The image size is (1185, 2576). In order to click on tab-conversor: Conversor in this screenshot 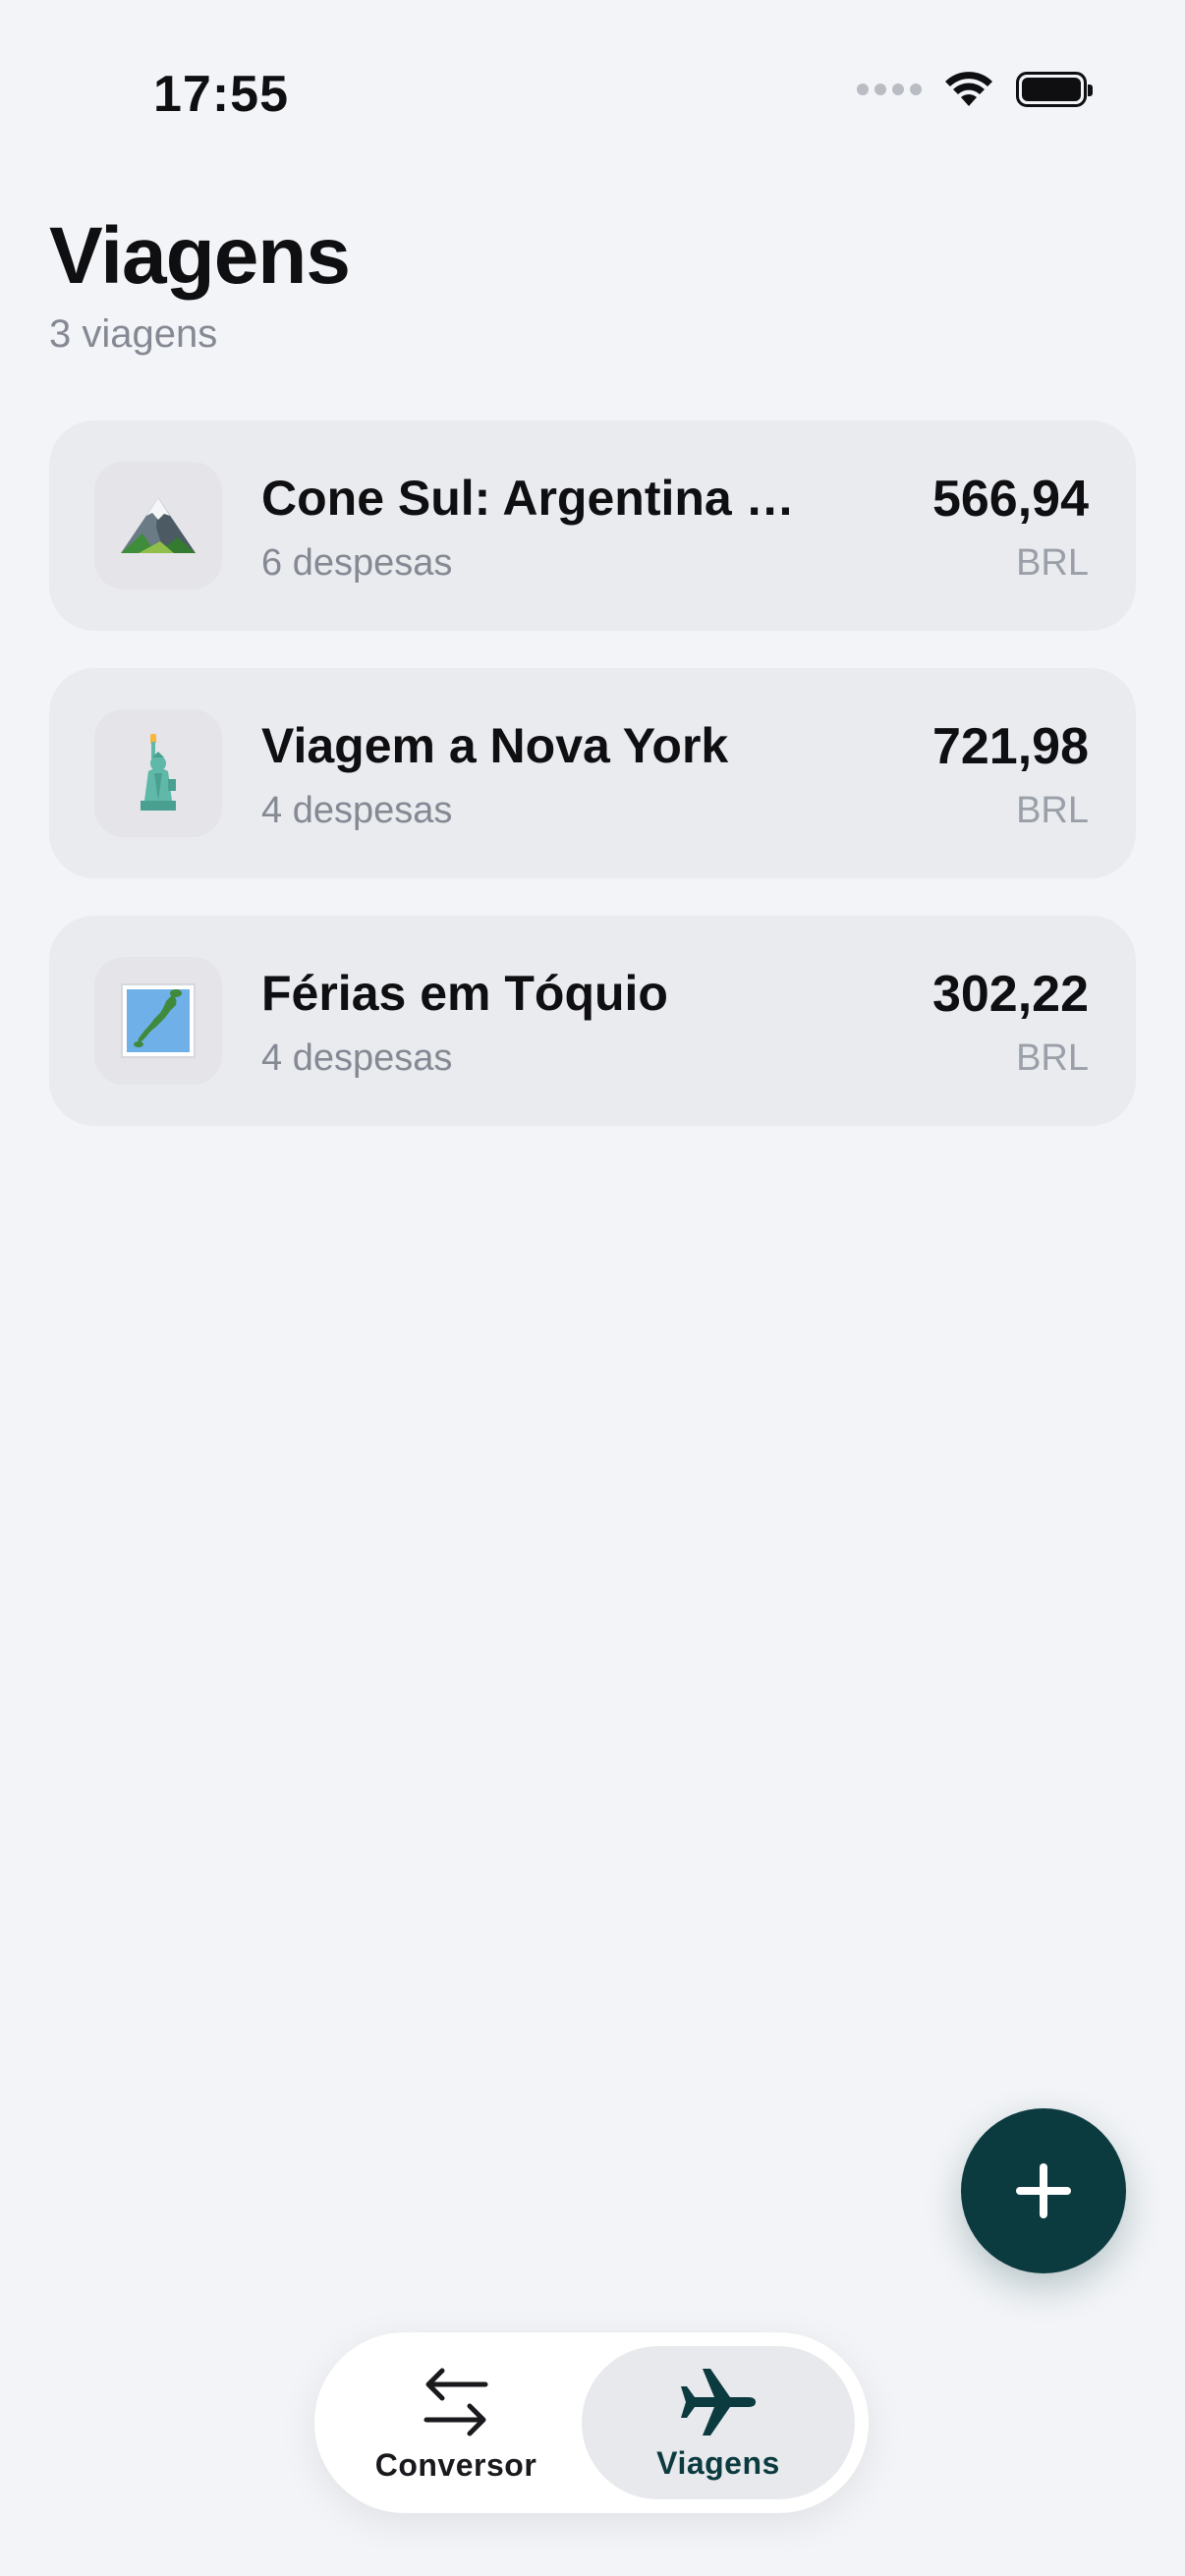, I will do `click(456, 2422)`.